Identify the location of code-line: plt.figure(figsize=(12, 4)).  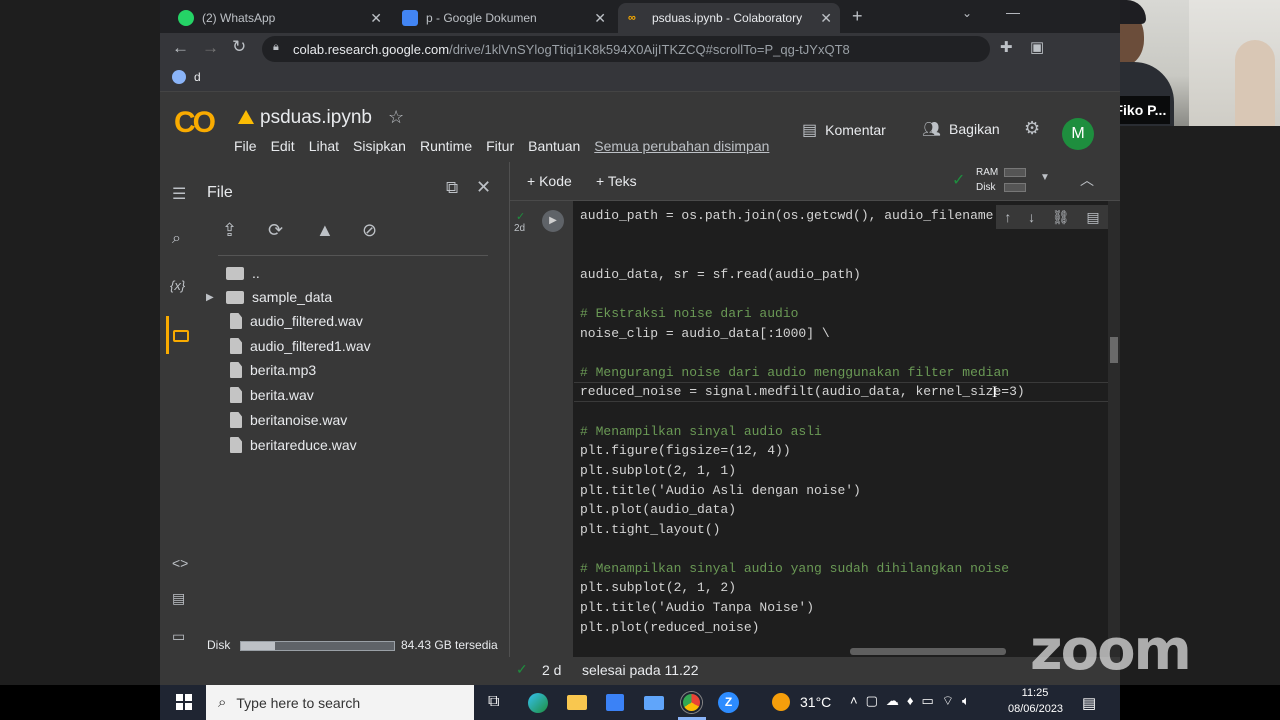
(685, 450).